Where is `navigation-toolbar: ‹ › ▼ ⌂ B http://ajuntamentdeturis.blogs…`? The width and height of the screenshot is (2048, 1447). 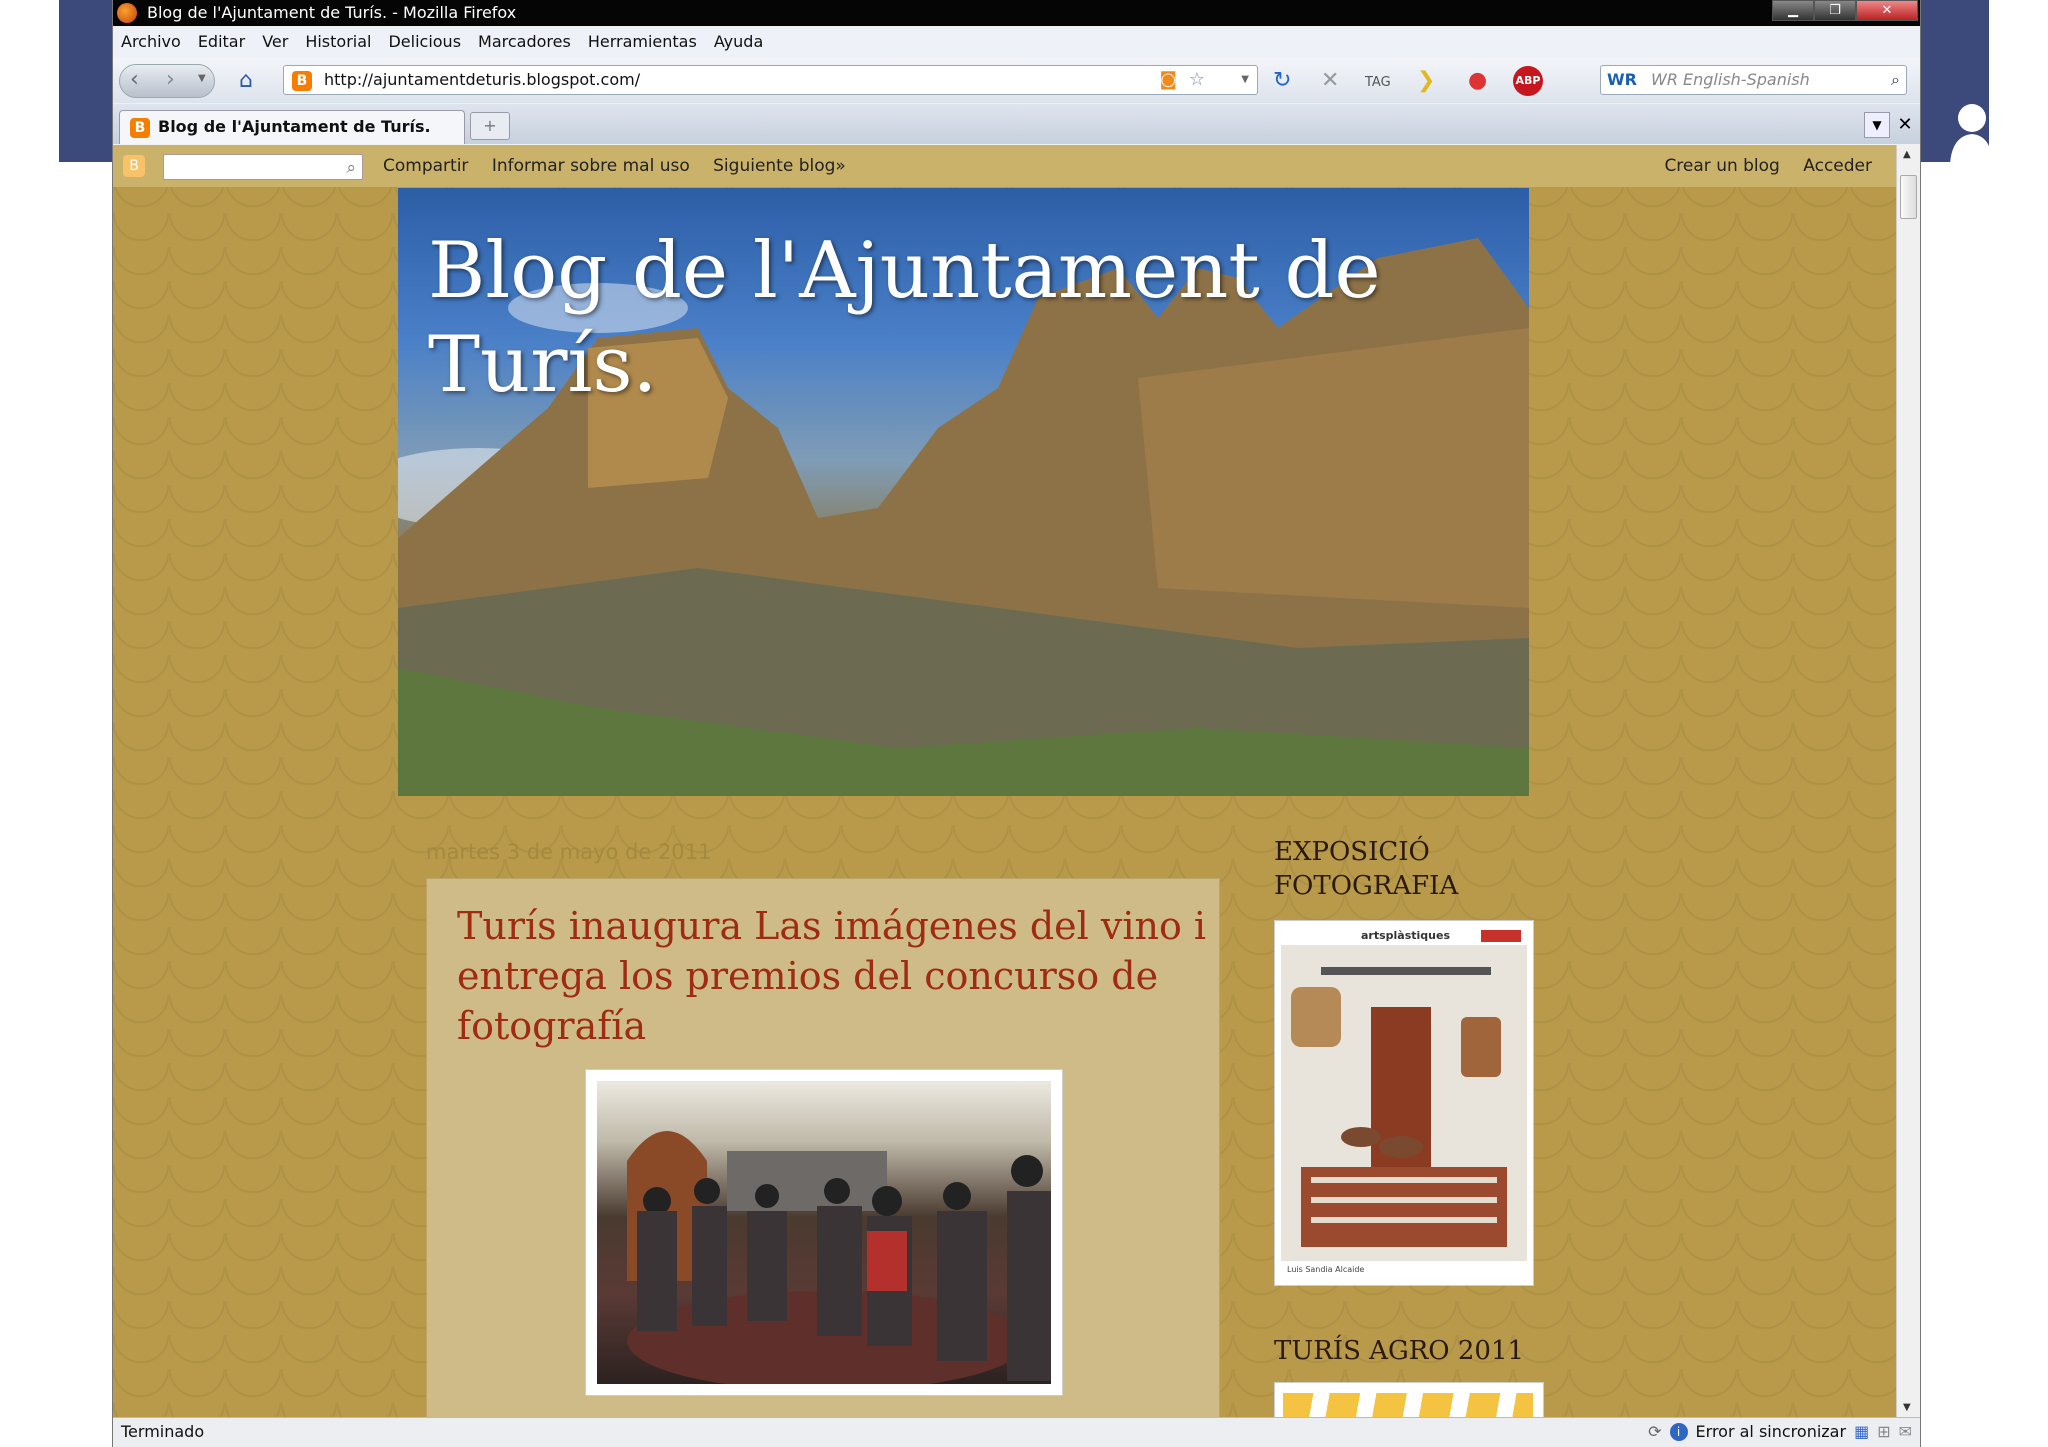
navigation-toolbar: ‹ › ▼ ⌂ B http://ajuntamentdeturis.blogs… is located at coordinates (1016, 80).